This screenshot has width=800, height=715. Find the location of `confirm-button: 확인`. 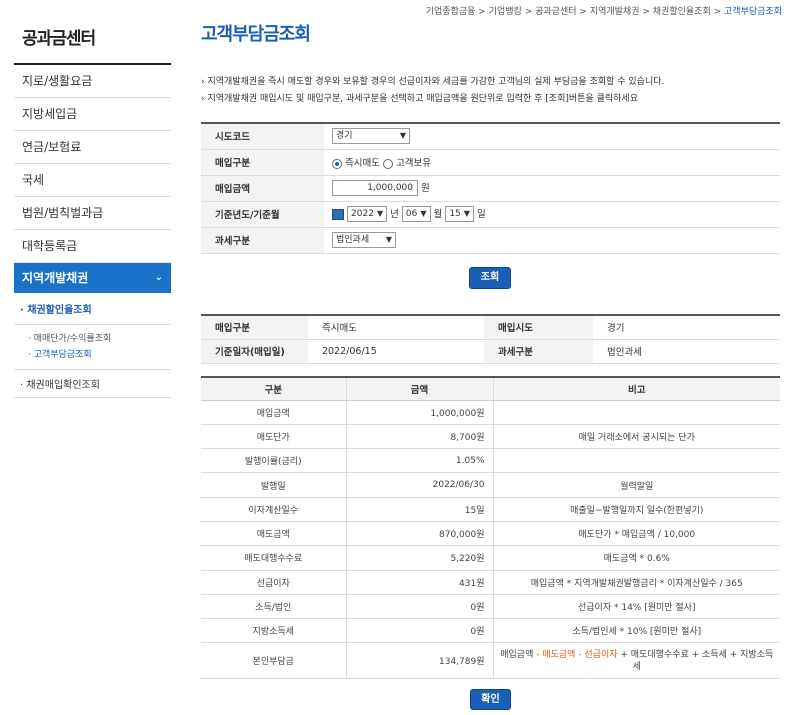

confirm-button: 확인 is located at coordinates (490, 699).